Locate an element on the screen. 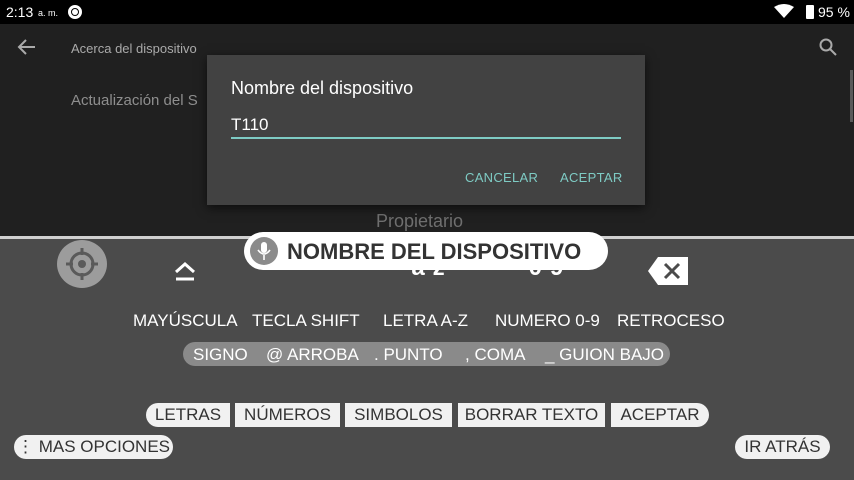  wifi-icon is located at coordinates (784, 12).